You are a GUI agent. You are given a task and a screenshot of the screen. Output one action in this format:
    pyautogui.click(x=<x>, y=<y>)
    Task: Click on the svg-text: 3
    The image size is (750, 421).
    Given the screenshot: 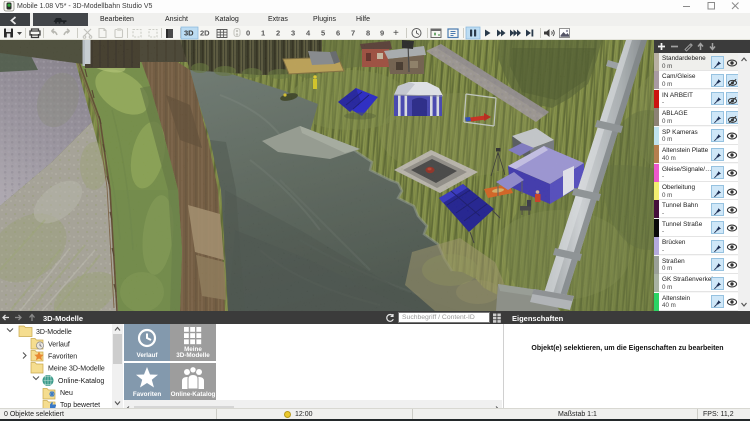 What is the action you would take?
    pyautogui.click(x=293, y=33)
    